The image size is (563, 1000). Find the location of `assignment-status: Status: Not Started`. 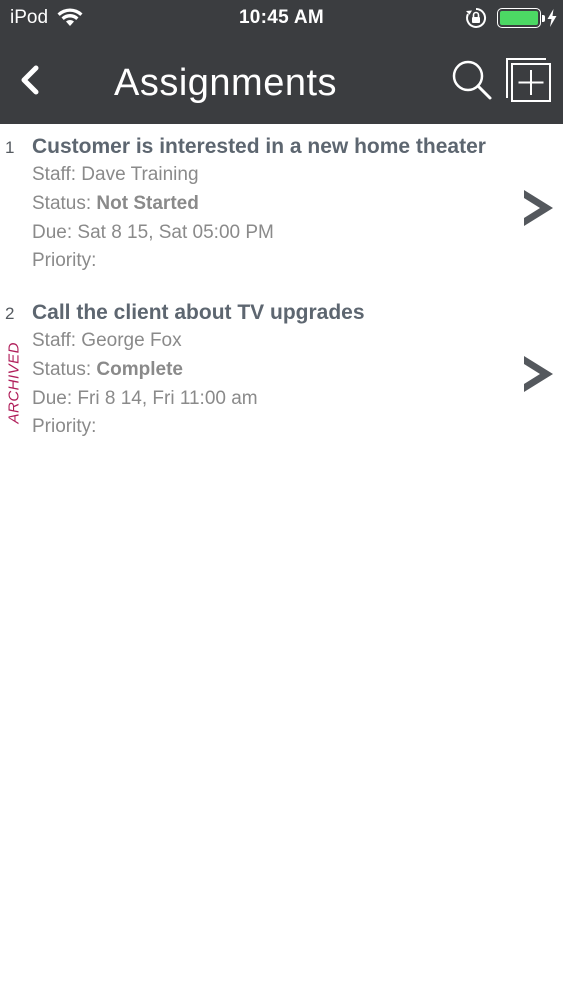

assignment-status: Status: Not Started is located at coordinates (115, 204).